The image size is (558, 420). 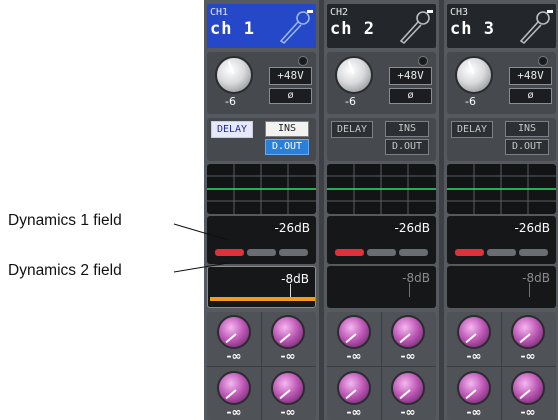 What do you see at coordinates (381, 26) in the screenshot?
I see `channel-header: CH2 ch 2` at bounding box center [381, 26].